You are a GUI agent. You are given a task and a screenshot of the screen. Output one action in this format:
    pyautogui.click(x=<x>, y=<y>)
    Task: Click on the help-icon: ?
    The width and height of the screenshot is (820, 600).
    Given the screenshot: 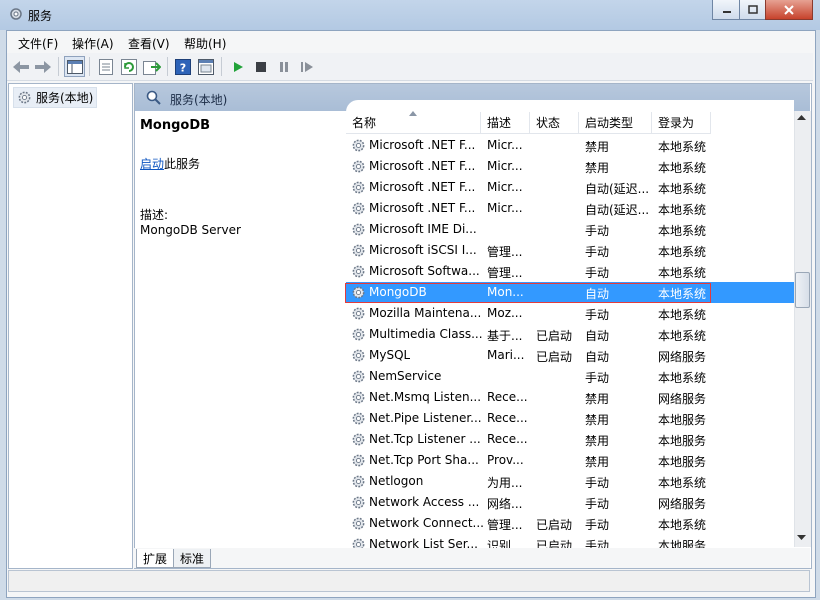 What is the action you would take?
    pyautogui.click(x=182, y=66)
    